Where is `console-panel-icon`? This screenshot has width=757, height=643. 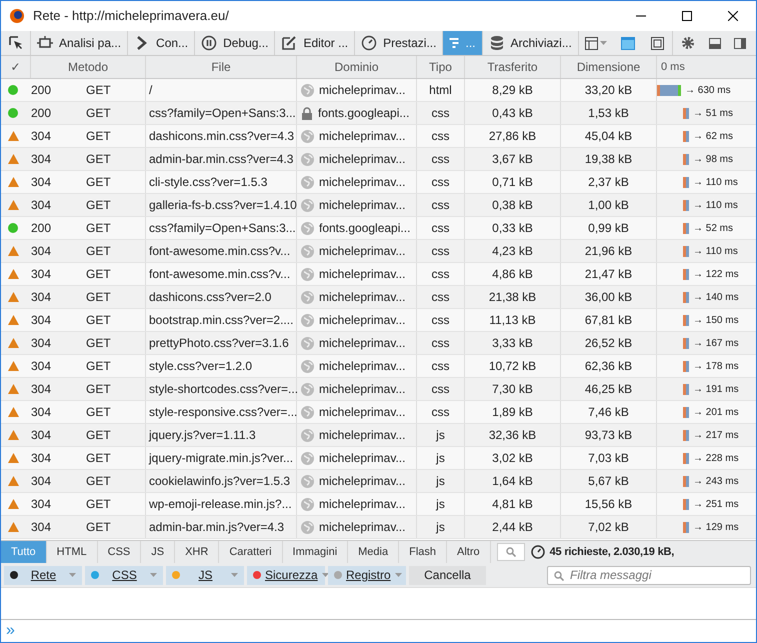 console-panel-icon is located at coordinates (627, 43).